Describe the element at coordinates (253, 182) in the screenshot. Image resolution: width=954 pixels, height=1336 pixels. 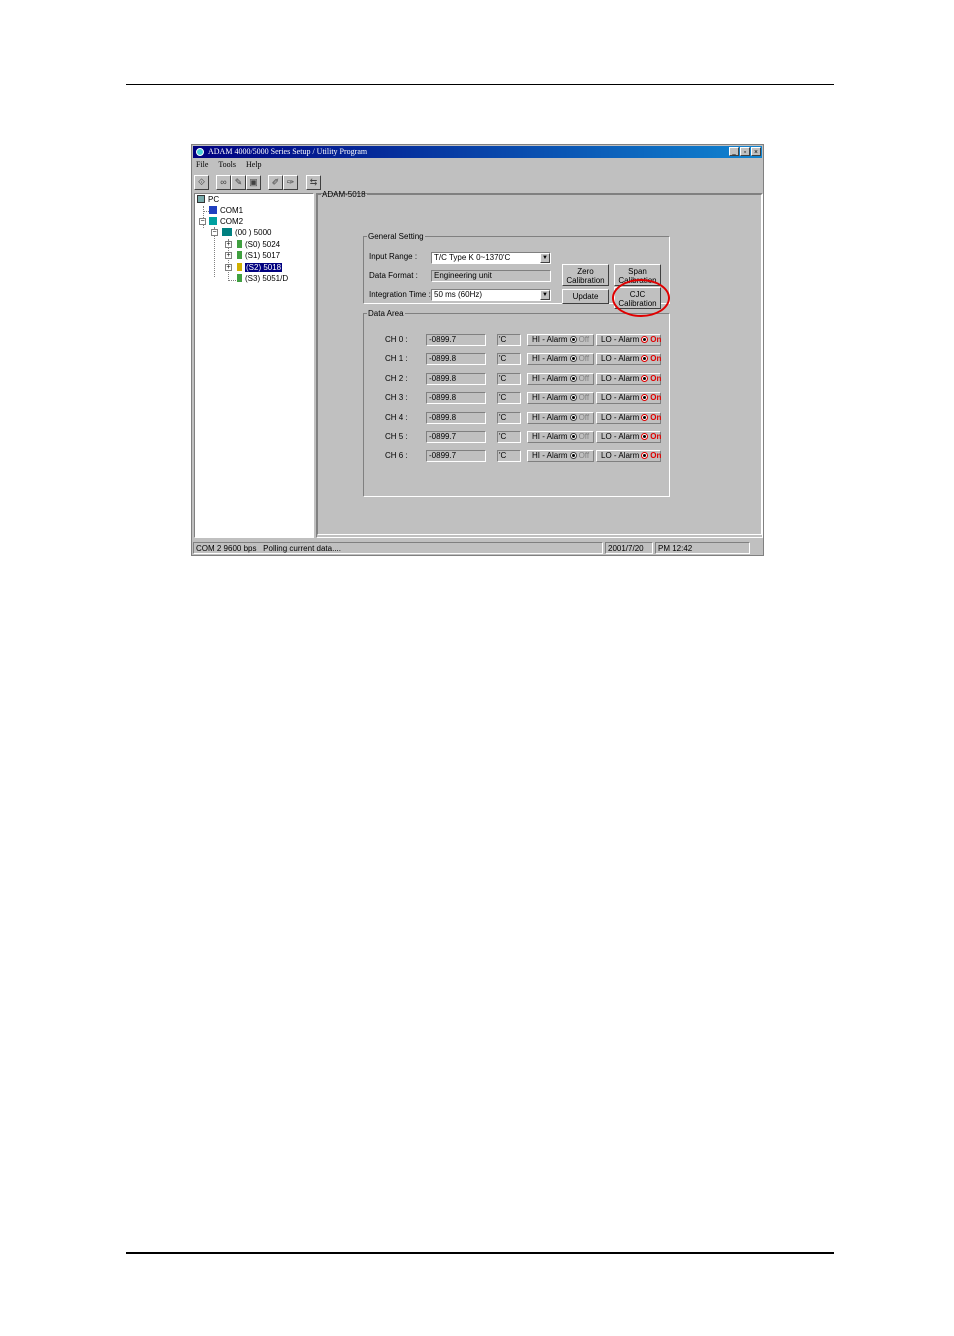
I see `terminal-icon: ▣` at that location.